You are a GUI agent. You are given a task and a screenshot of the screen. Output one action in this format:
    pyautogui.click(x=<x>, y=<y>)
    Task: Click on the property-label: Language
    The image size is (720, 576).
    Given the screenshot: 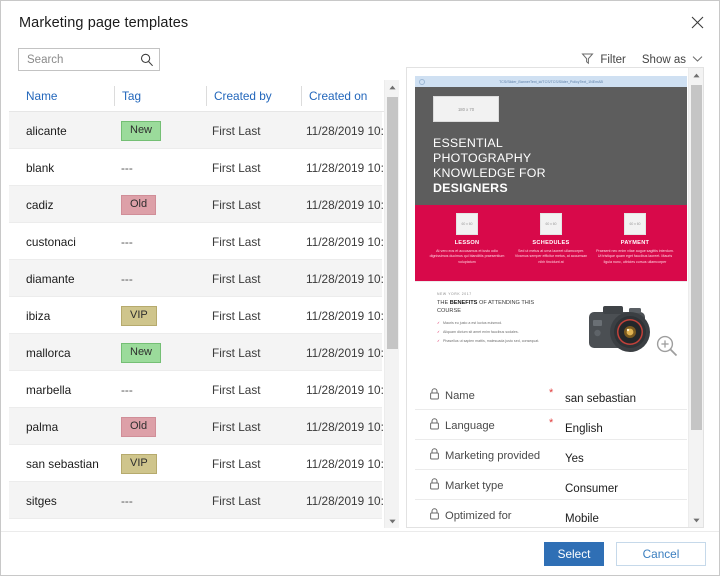 What is the action you would take?
    pyautogui.click(x=462, y=425)
    